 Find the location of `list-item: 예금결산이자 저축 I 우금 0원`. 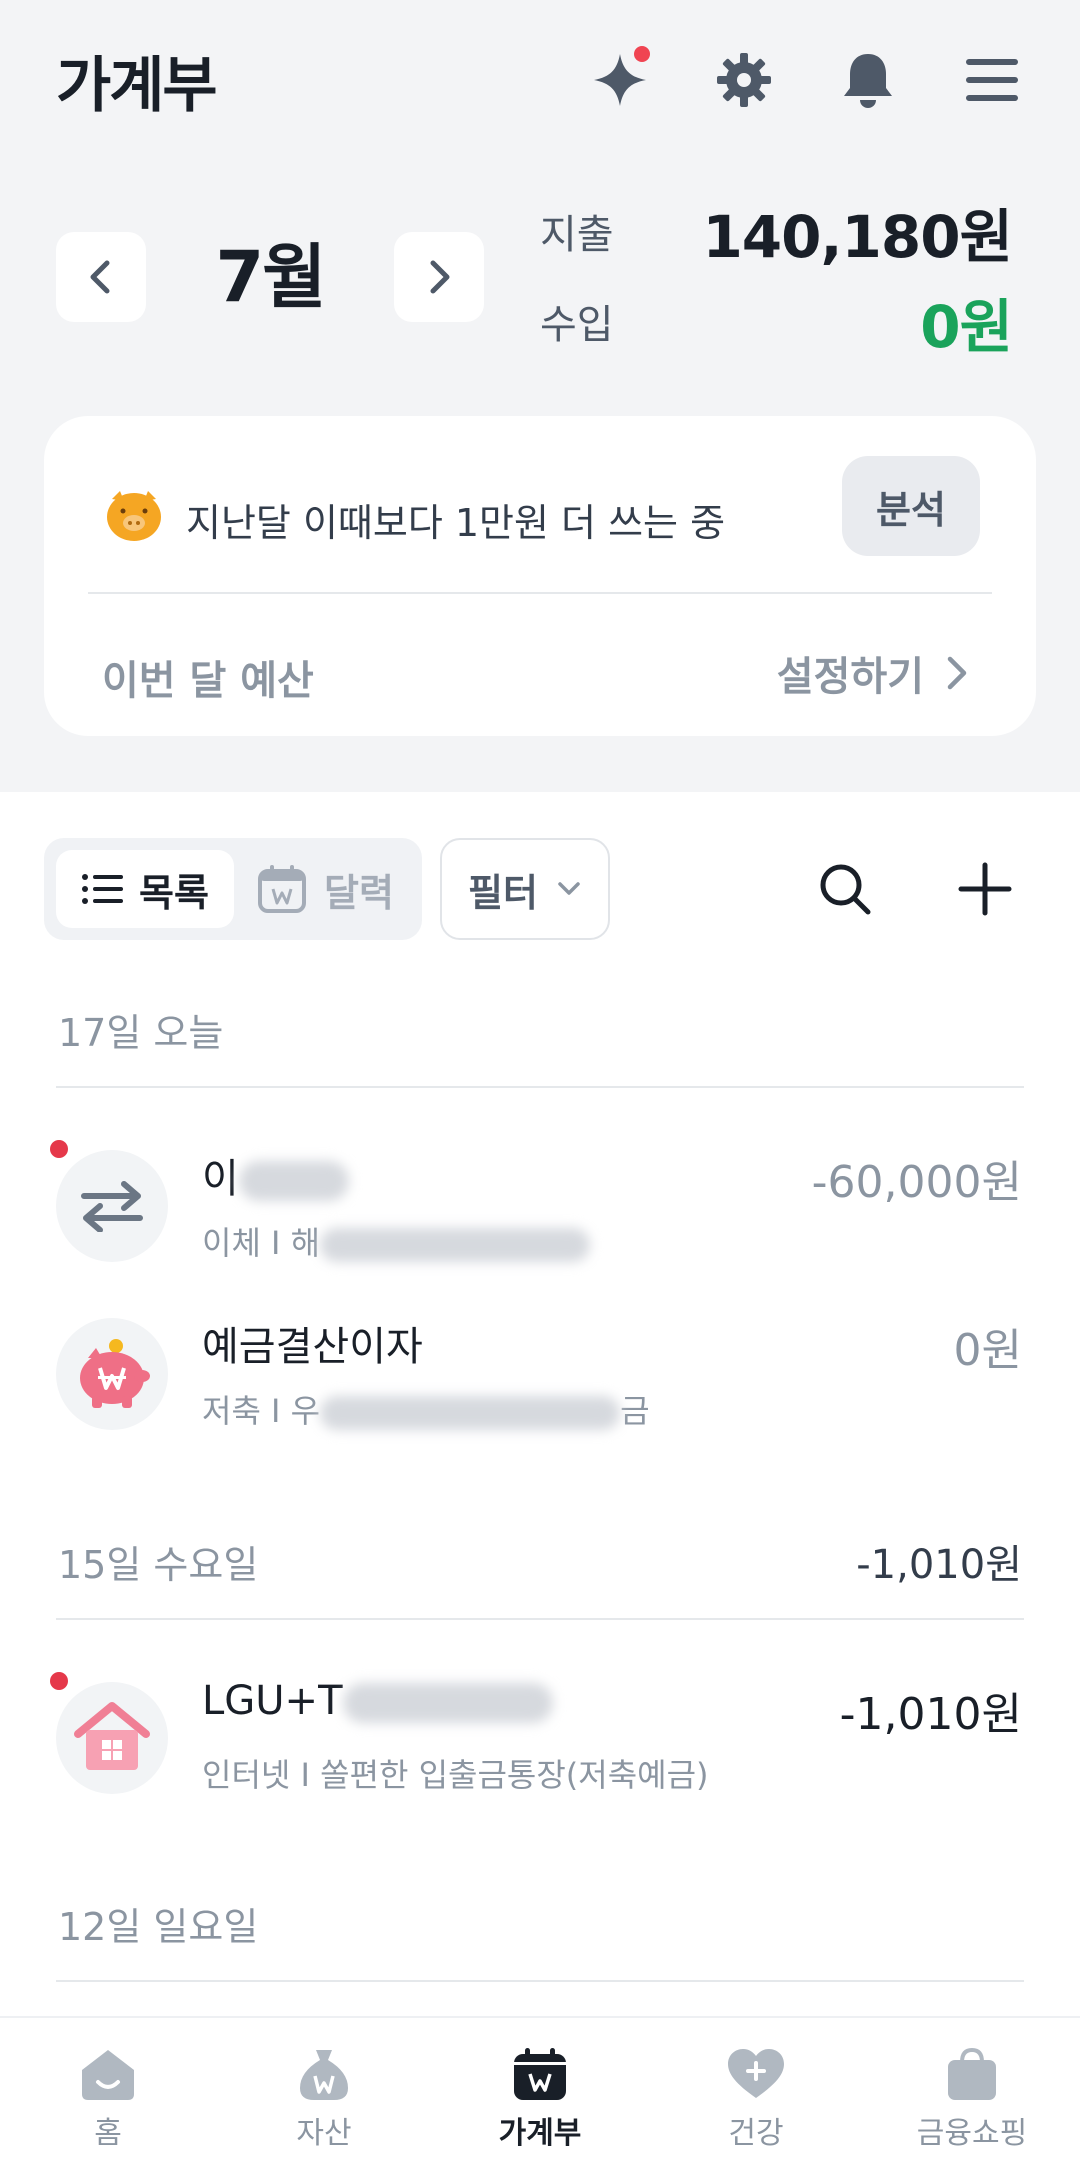

list-item: 예금결산이자 저축 I 우금 0원 is located at coordinates (540, 1383).